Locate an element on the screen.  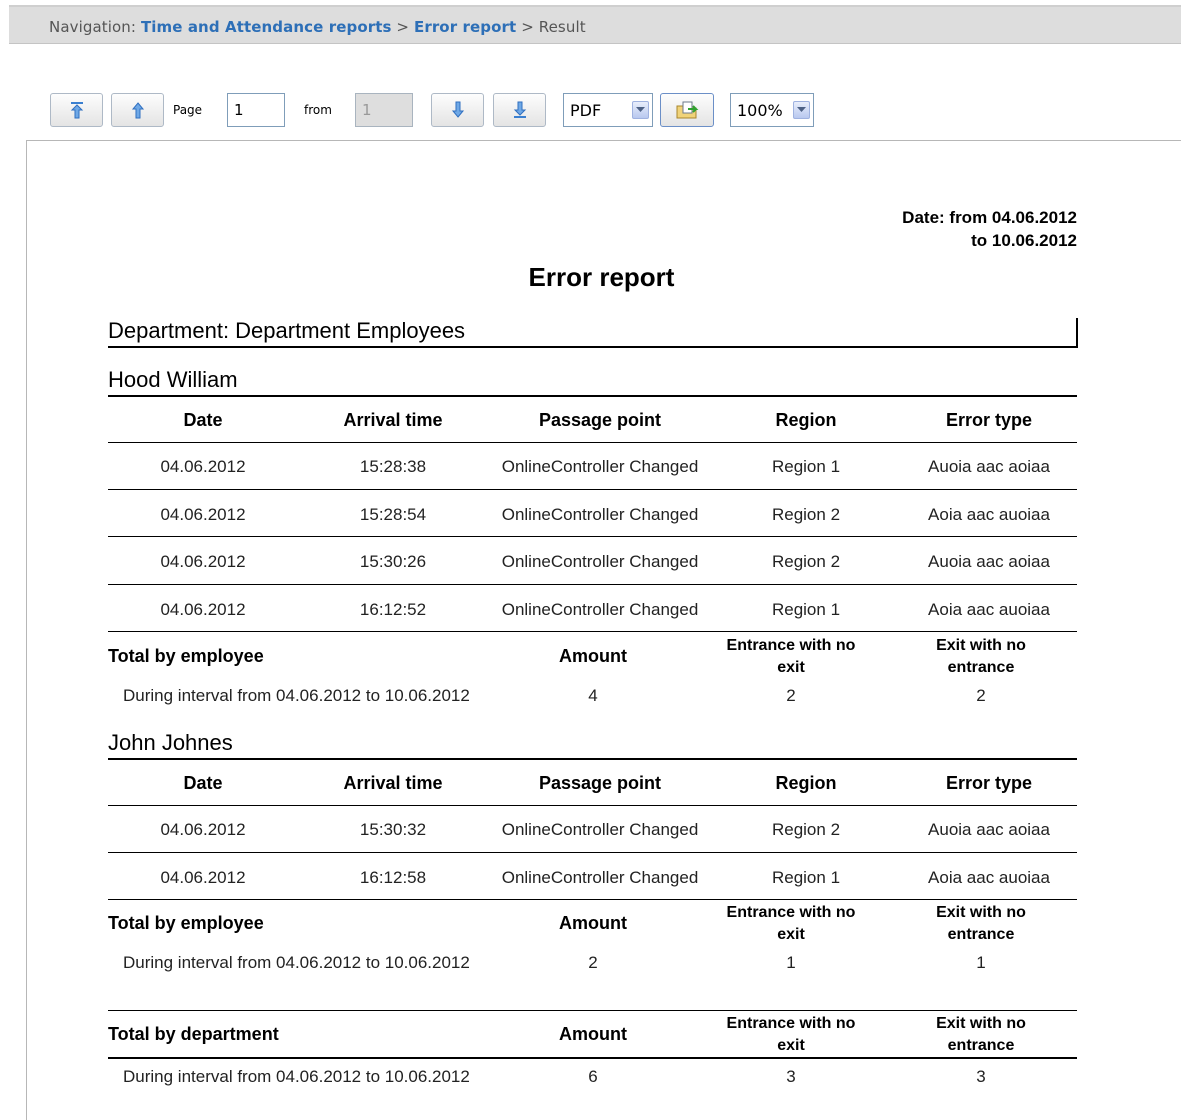
zoom-select: 100% is located at coordinates (772, 110).